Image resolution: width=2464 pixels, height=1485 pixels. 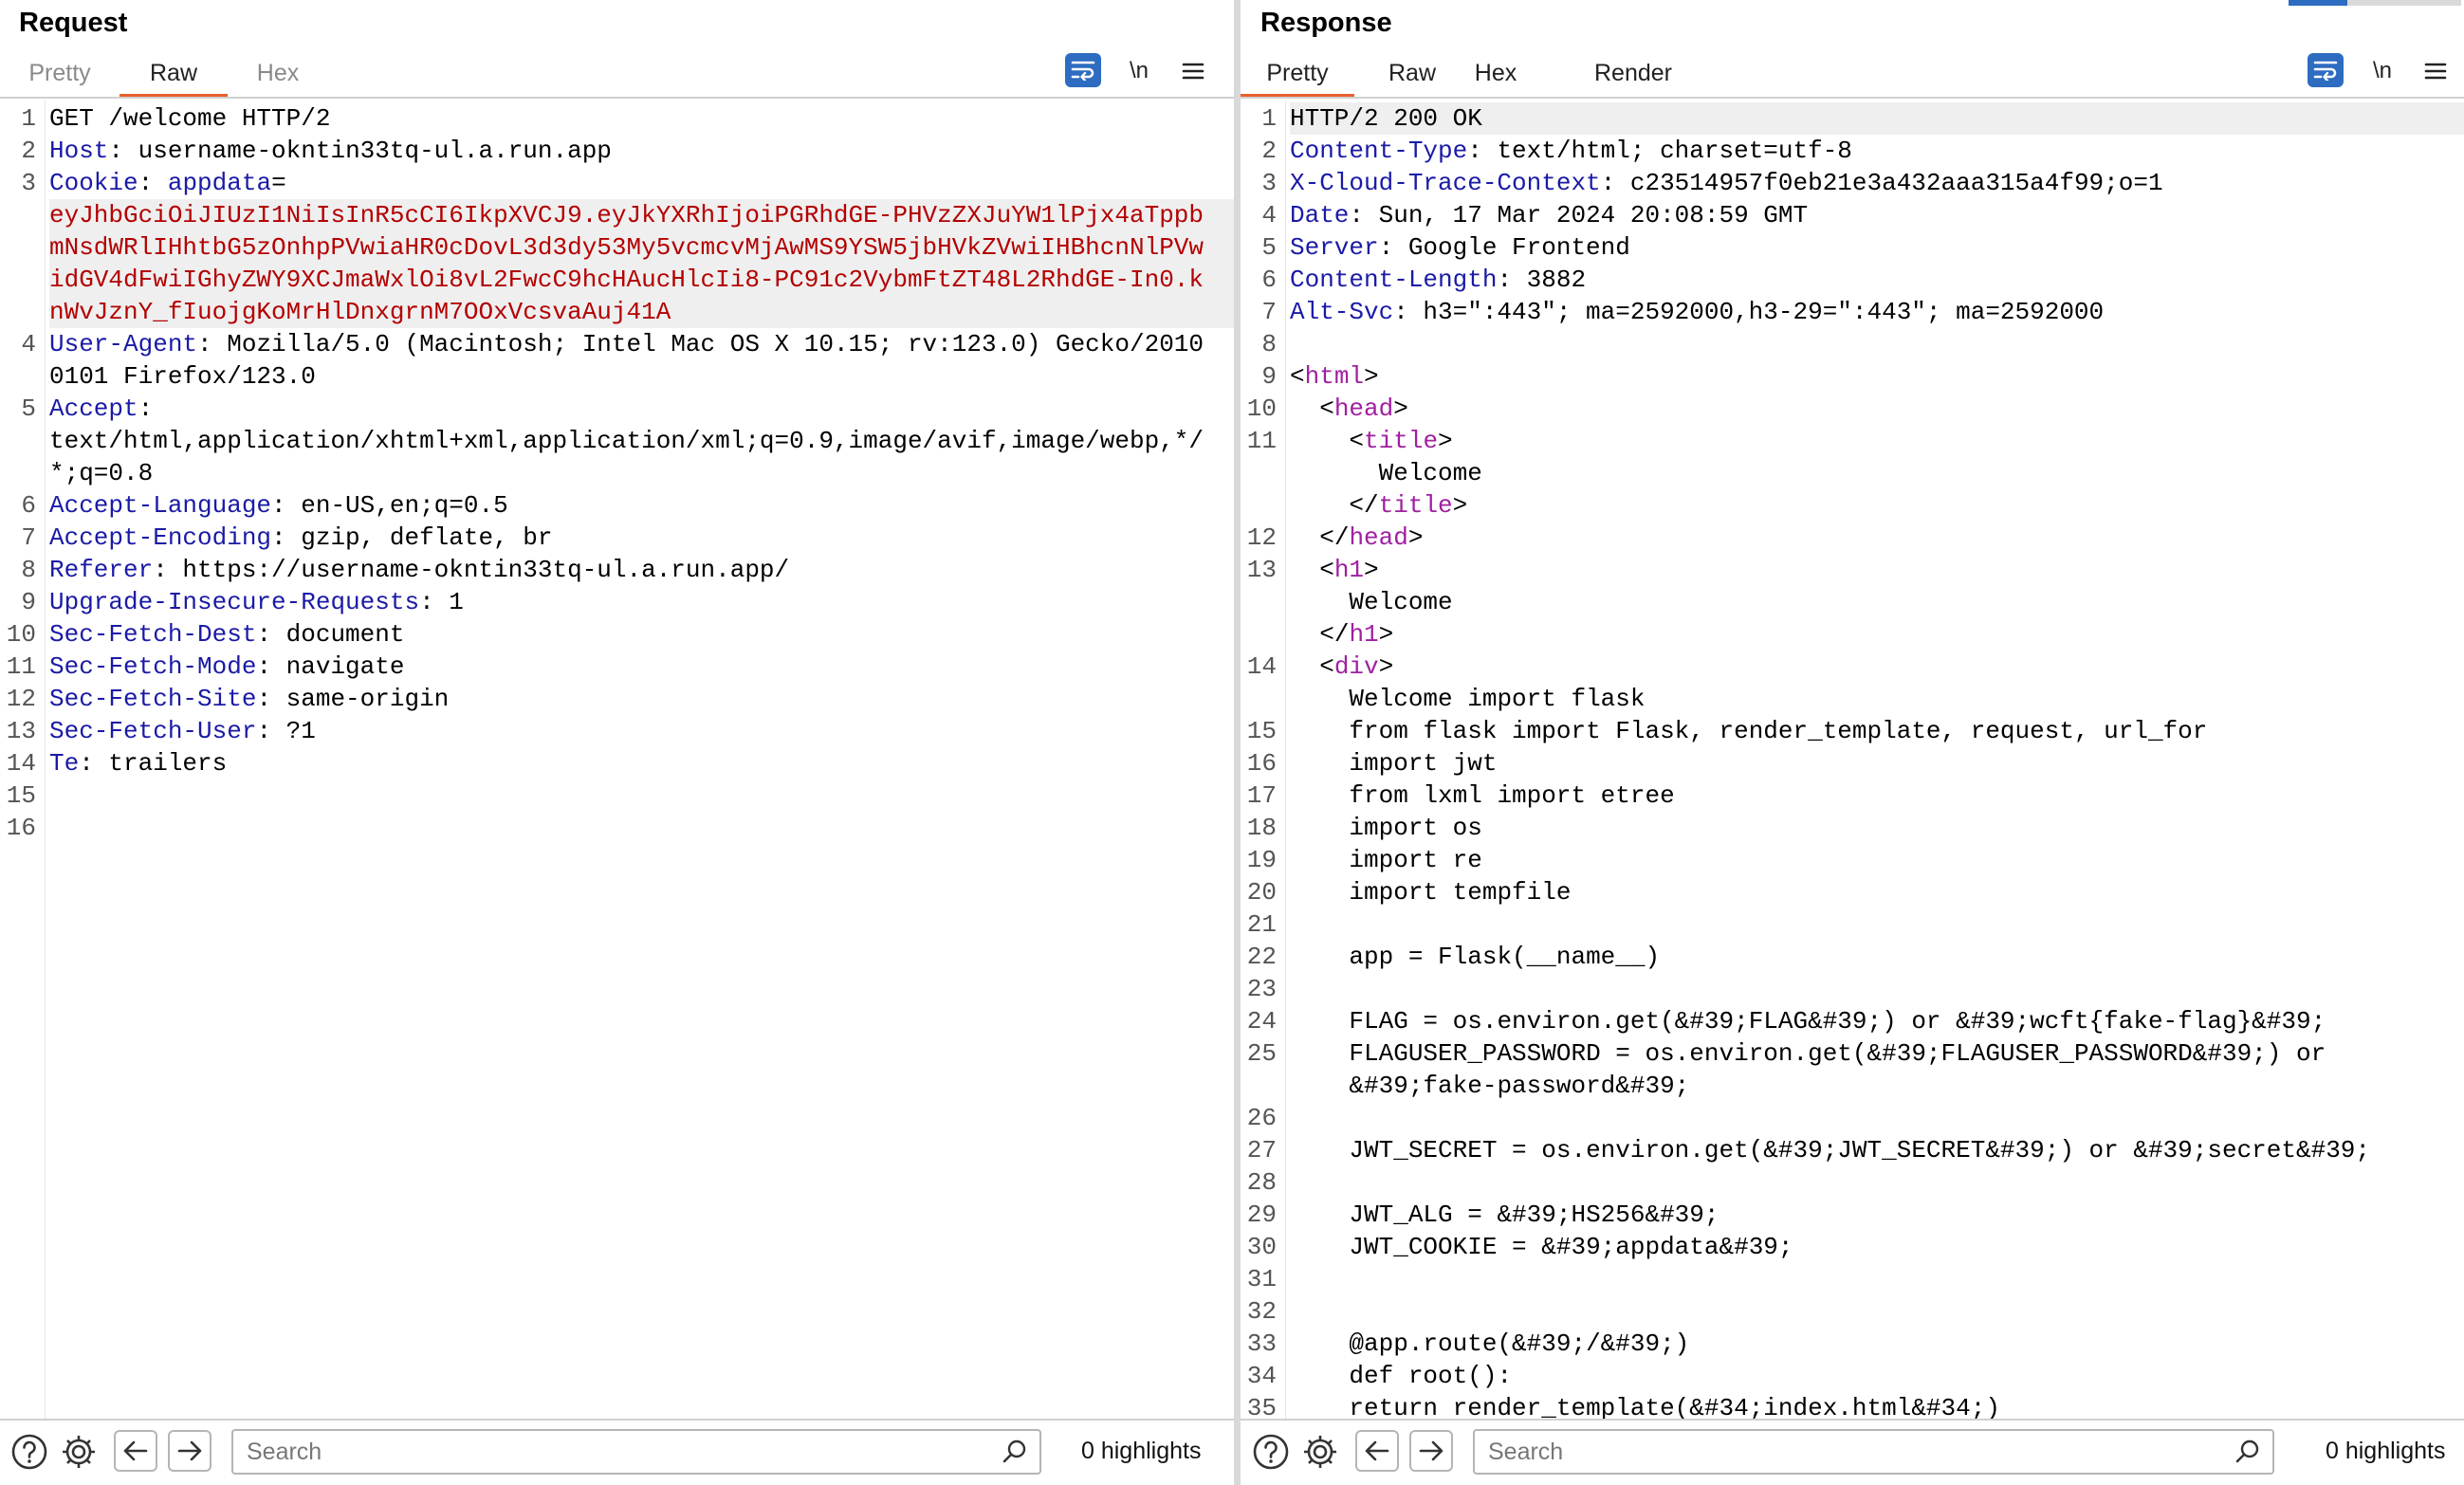 What do you see at coordinates (1852, 1247) in the screenshot?
I see `code-line: 30 JWT_COOKIE = &#39;appdata&#39;` at bounding box center [1852, 1247].